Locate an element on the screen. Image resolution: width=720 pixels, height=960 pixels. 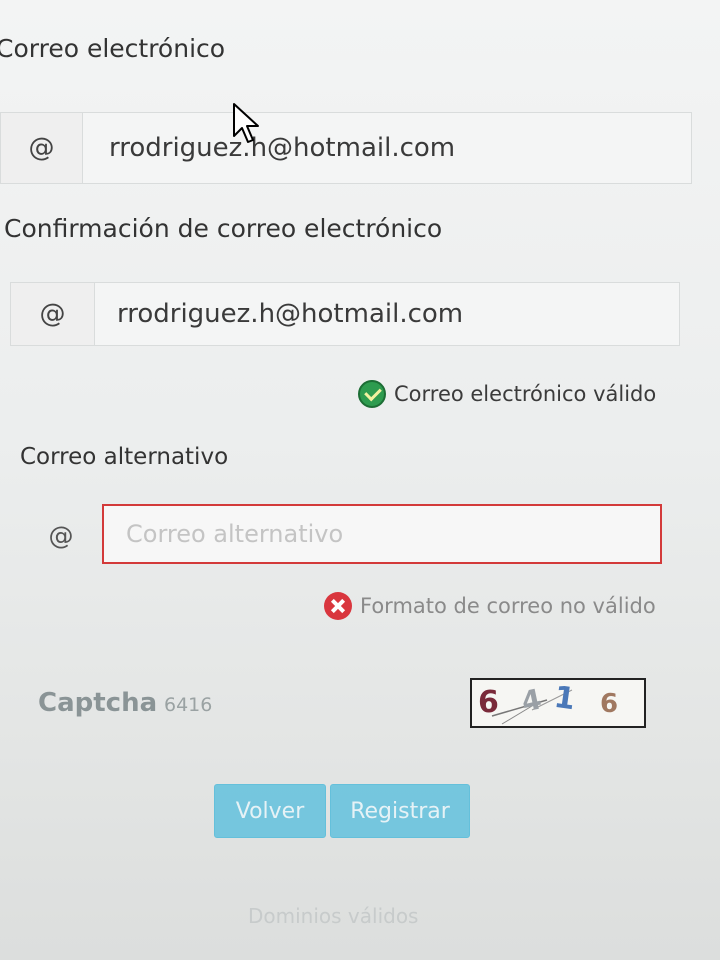
alt-email-error-status: Formato de correo no válido is located at coordinates (490, 606).